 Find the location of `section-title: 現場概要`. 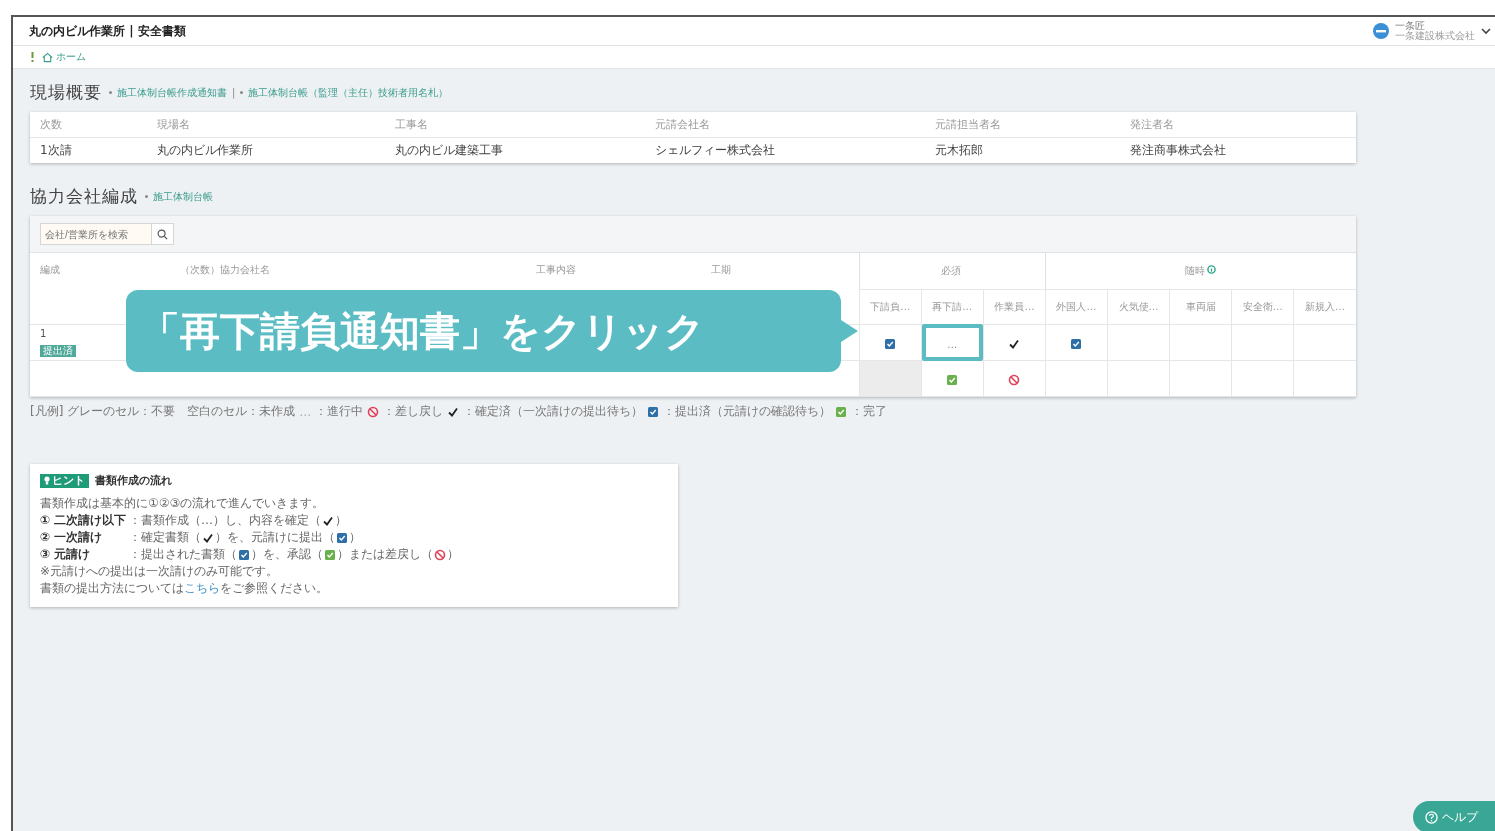

section-title: 現場概要 is located at coordinates (66, 92).